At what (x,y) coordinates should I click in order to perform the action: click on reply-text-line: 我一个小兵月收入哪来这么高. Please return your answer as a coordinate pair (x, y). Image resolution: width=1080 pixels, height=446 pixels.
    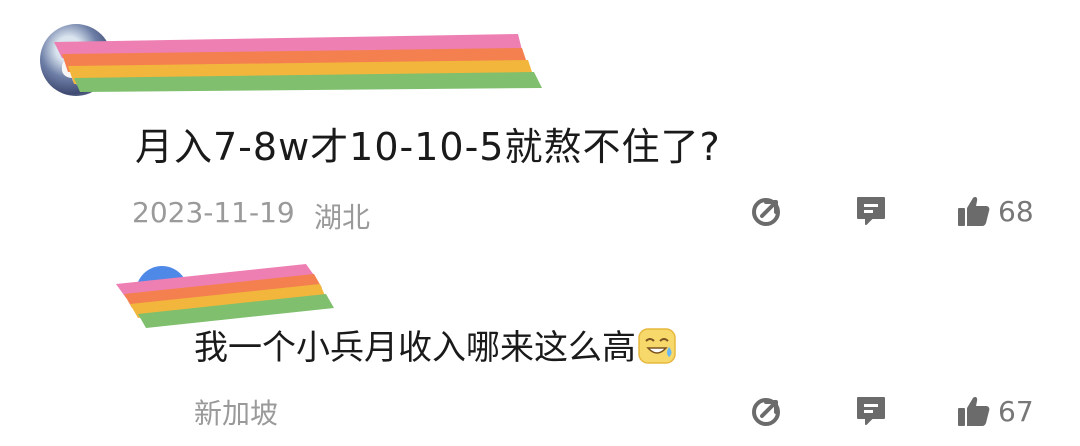
    Looking at the image, I should click on (435, 344).